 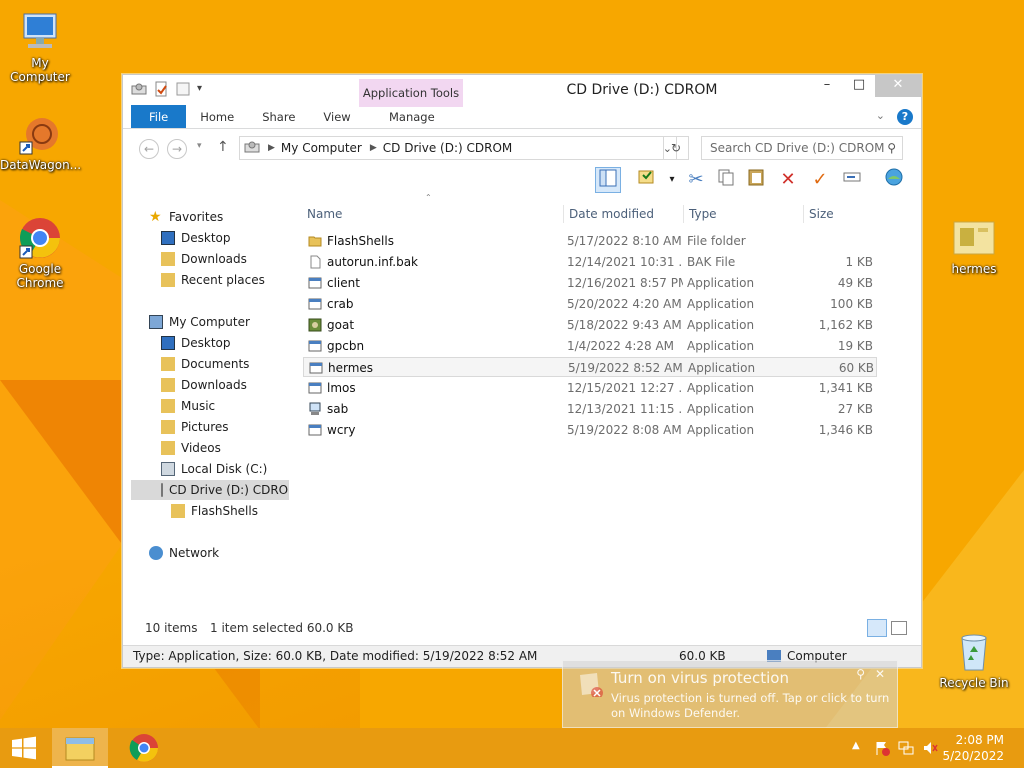 What do you see at coordinates (676, 148) in the screenshot?
I see `refresh-button: ↻` at bounding box center [676, 148].